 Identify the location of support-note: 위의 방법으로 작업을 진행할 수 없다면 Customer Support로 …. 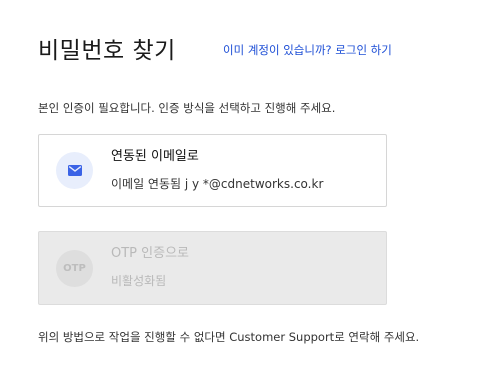
(229, 337).